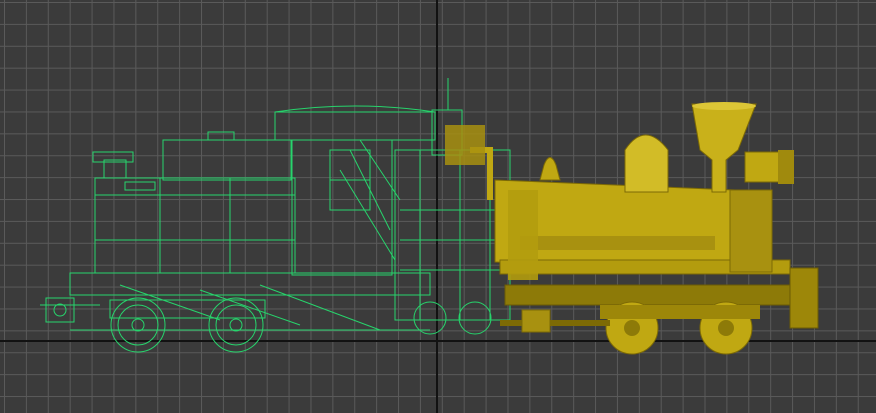 Image resolution: width=876 pixels, height=413 pixels. What do you see at coordinates (187, 325) in the screenshot?
I see `rear-truck` at bounding box center [187, 325].